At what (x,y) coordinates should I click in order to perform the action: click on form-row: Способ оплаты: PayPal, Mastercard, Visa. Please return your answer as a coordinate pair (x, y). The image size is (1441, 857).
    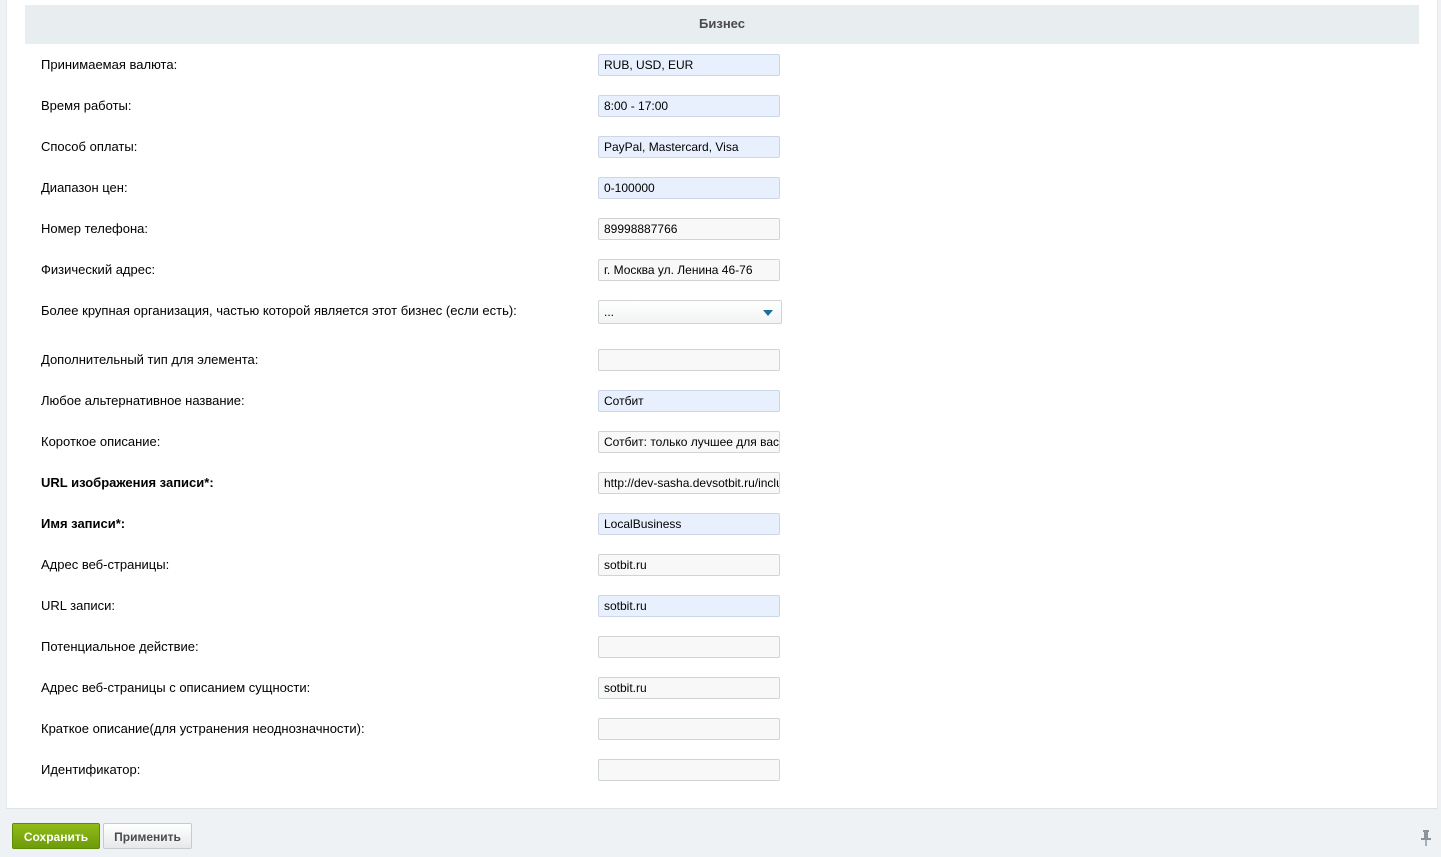
    Looking at the image, I should click on (722, 148).